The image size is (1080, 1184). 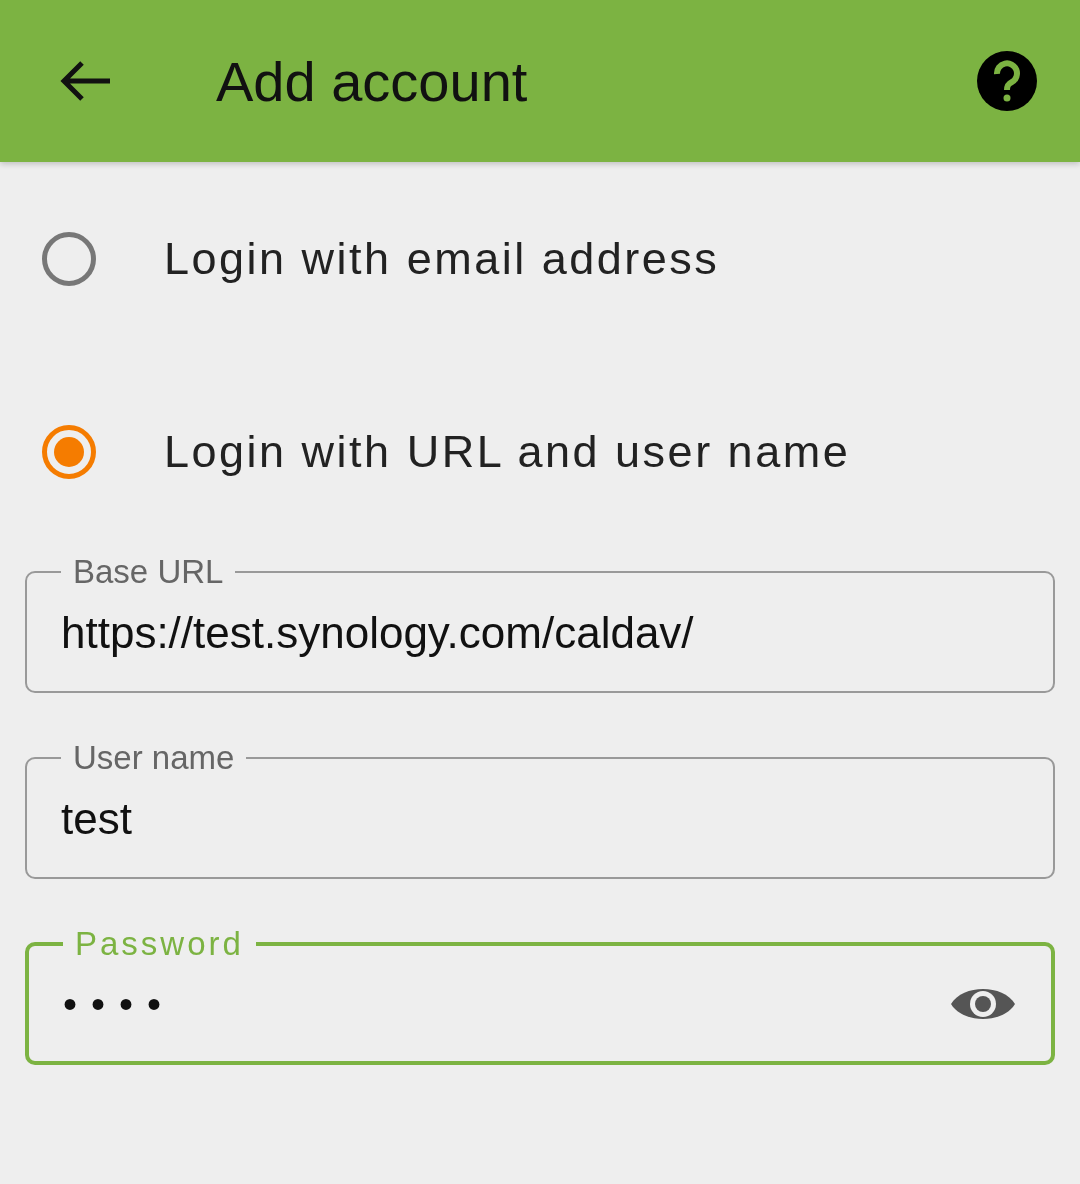 What do you see at coordinates (119, 1004) in the screenshot?
I see `field-value: ••••` at bounding box center [119, 1004].